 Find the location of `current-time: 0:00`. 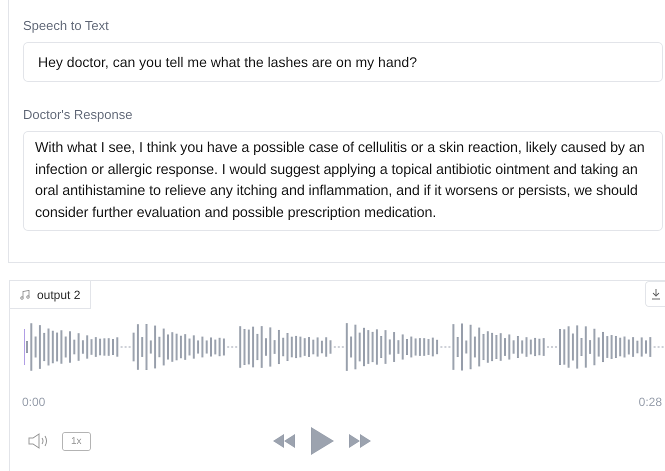

current-time: 0:00 is located at coordinates (34, 402).